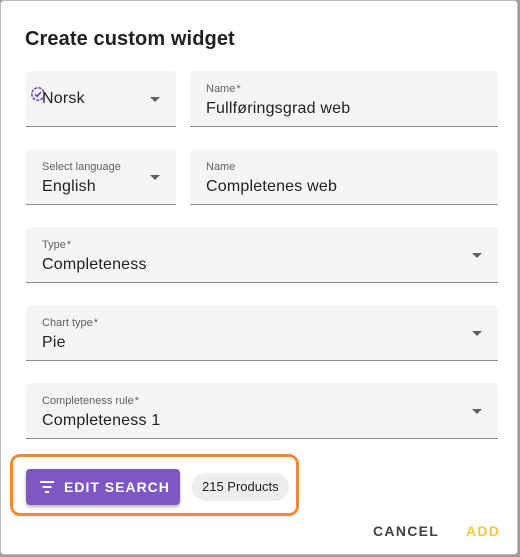 This screenshot has width=520, height=557. I want to click on completeness-rule-select-label: Completeness rule*, so click(90, 401).